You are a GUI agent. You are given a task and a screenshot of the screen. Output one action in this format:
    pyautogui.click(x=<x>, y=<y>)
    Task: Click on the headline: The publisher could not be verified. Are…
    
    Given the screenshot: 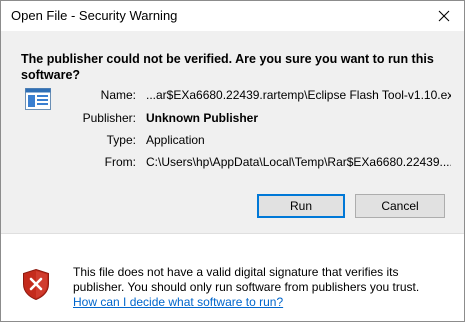 What is the action you would take?
    pyautogui.click(x=227, y=67)
    